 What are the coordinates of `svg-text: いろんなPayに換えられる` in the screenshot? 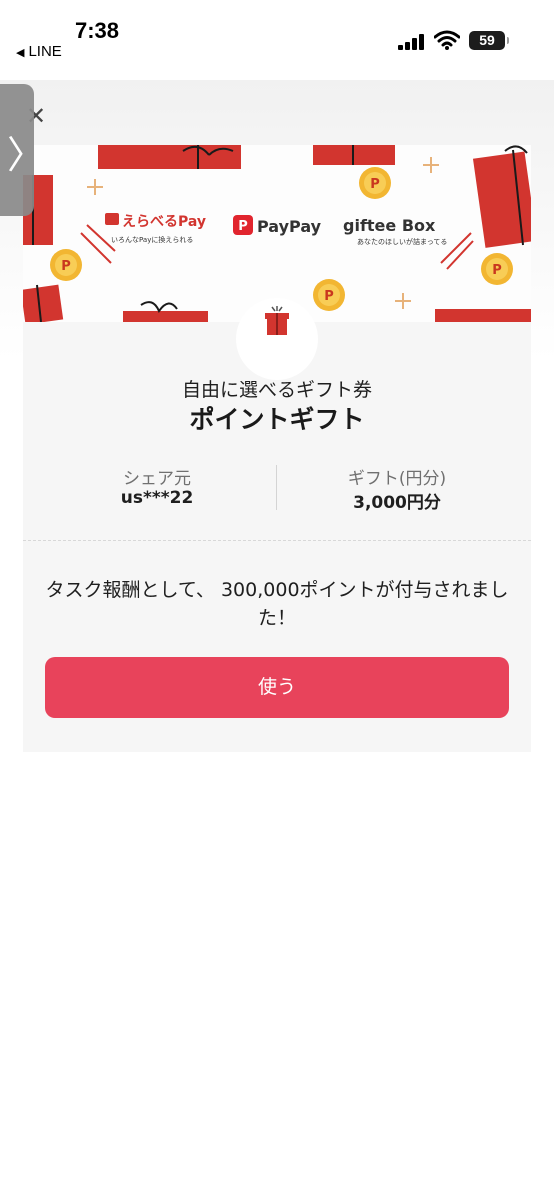 It's located at (152, 239).